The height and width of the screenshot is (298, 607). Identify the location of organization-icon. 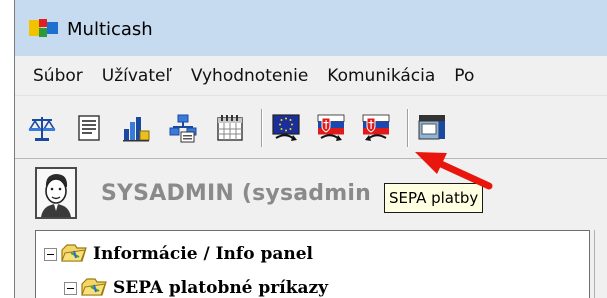
(183, 128).